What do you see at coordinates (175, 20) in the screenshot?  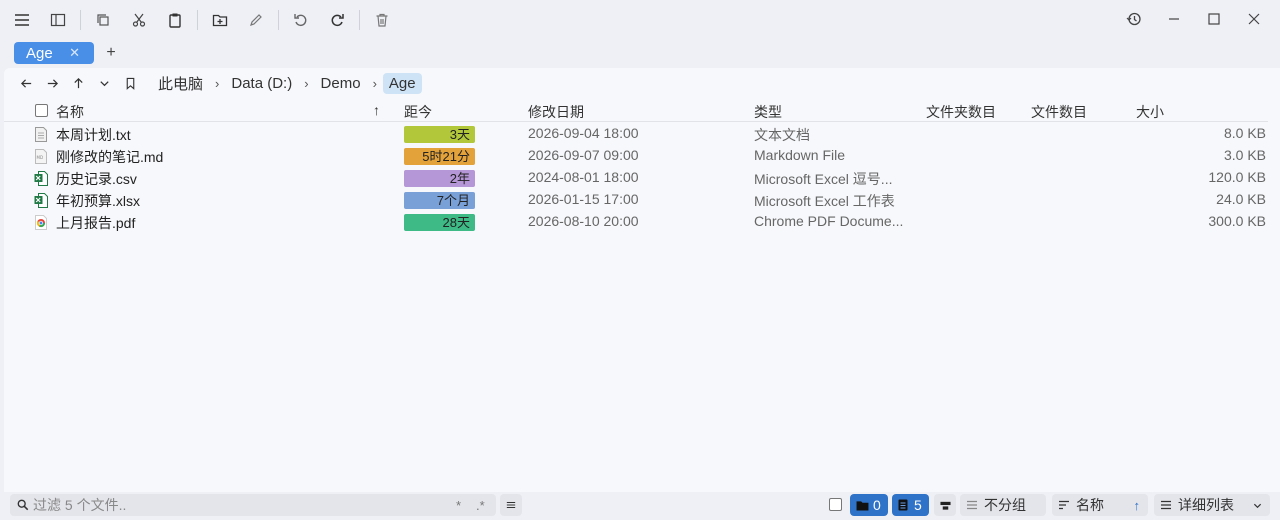 I see `paste-icon` at bounding box center [175, 20].